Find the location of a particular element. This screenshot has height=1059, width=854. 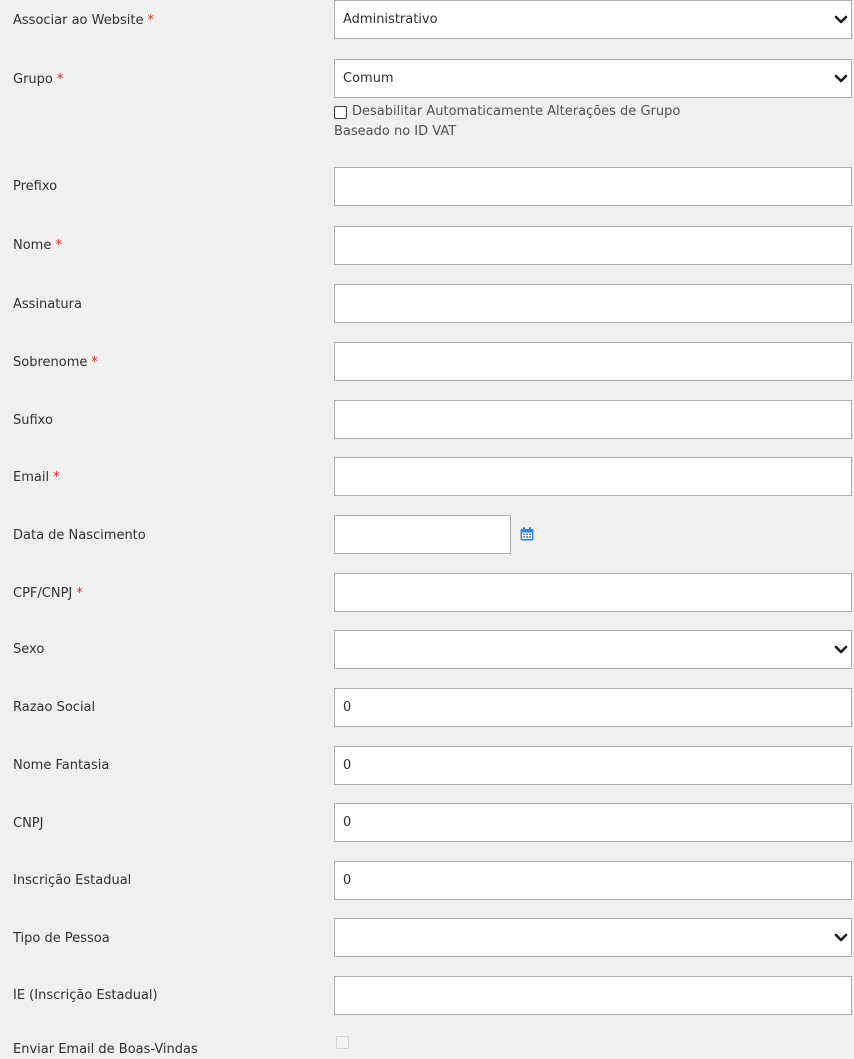

email-label: Email * is located at coordinates (36, 477).